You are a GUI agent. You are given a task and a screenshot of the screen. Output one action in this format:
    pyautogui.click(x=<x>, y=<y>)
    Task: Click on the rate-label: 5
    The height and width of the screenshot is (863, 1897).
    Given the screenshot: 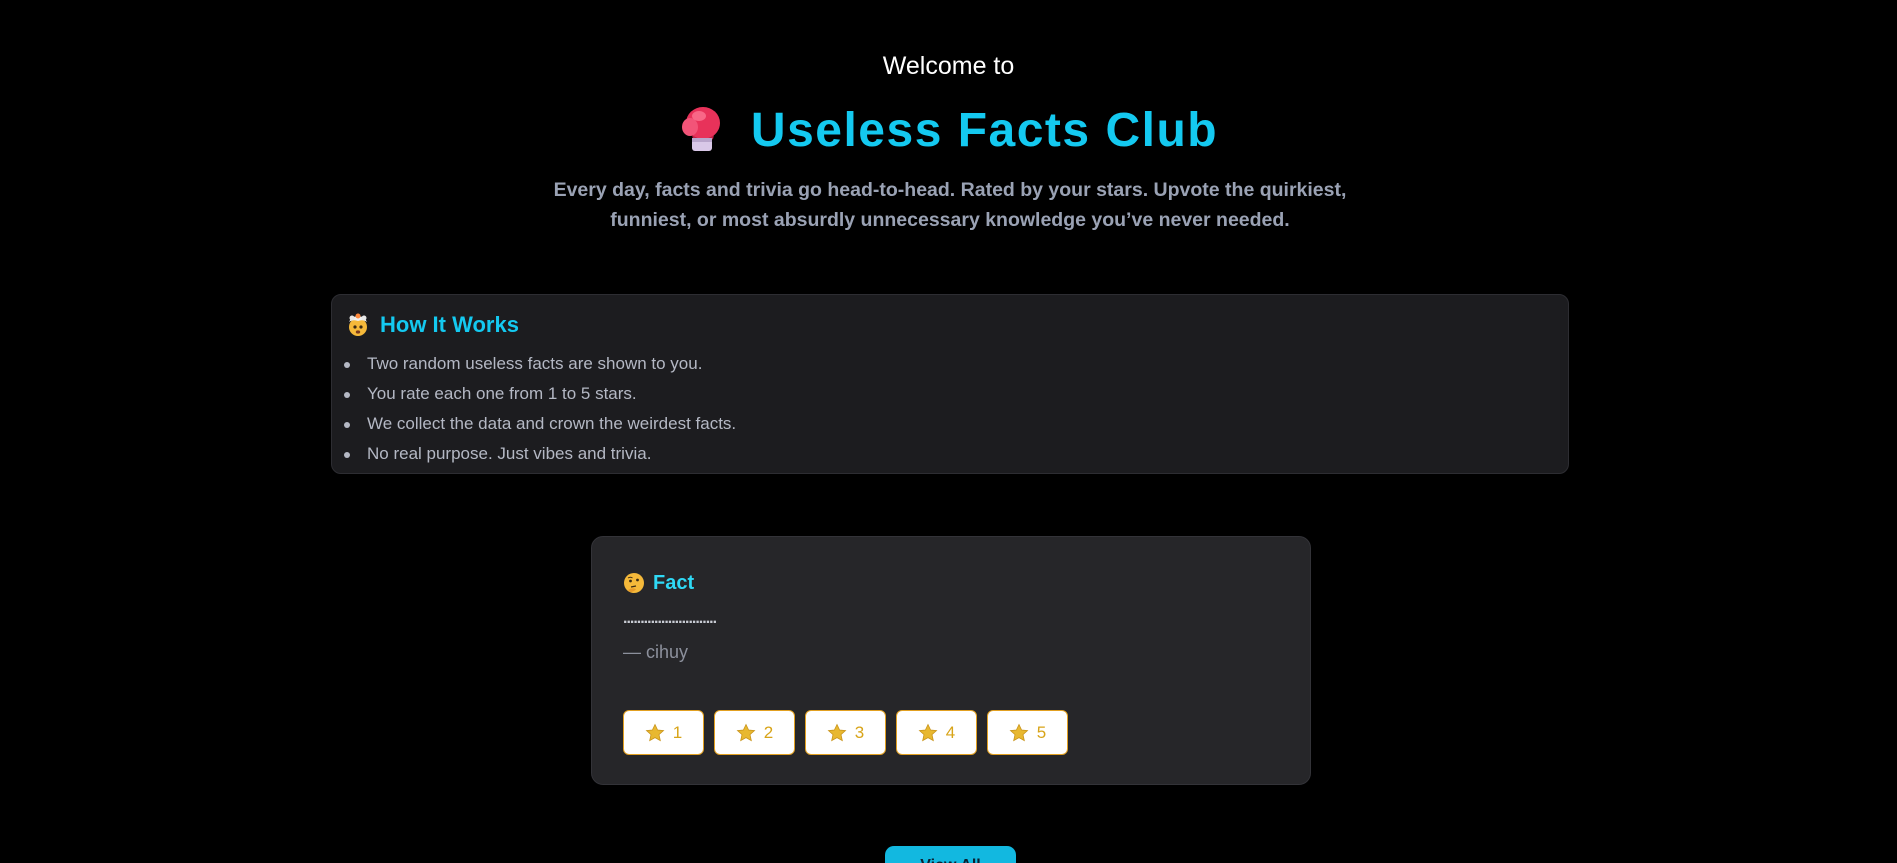 What is the action you would take?
    pyautogui.click(x=1041, y=732)
    